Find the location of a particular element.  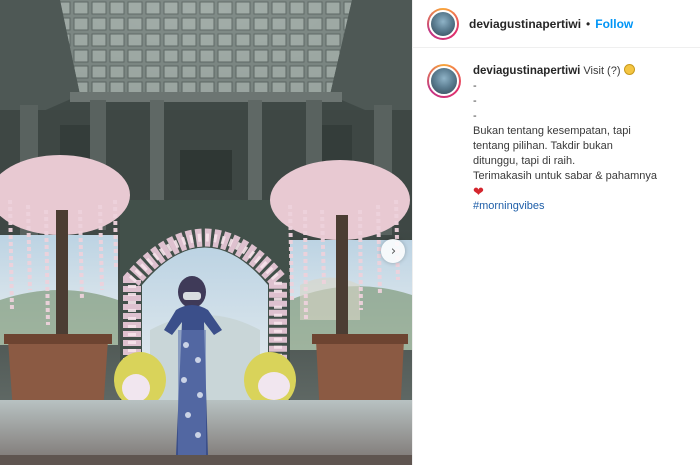

caption-text-line: ditunggu, tapi di raih. is located at coordinates (524, 161).